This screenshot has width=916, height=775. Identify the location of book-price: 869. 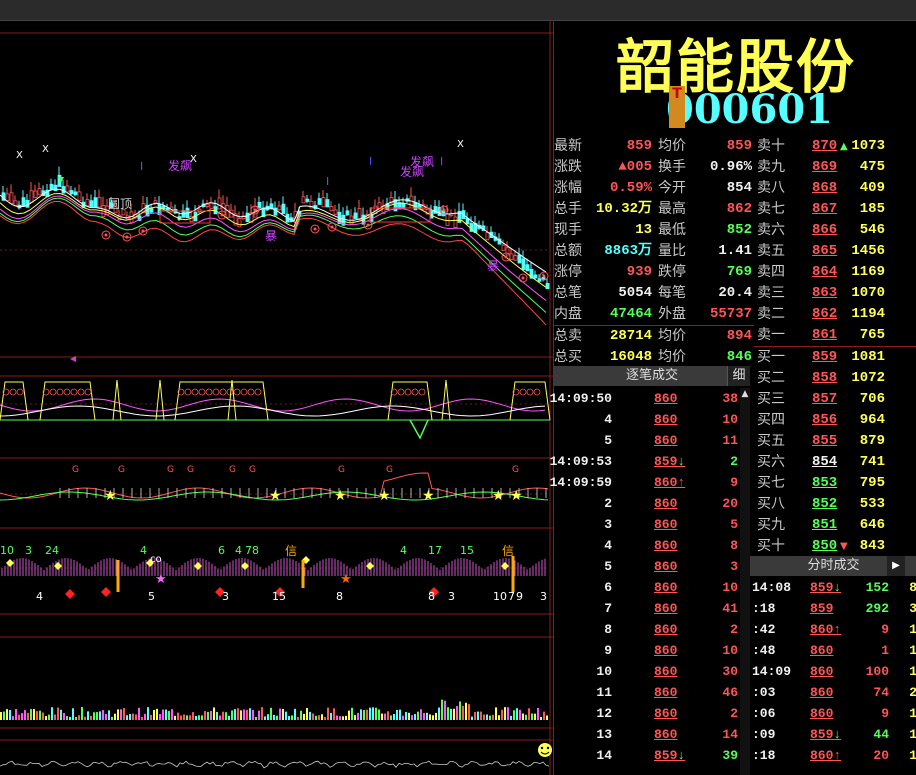
(824, 167).